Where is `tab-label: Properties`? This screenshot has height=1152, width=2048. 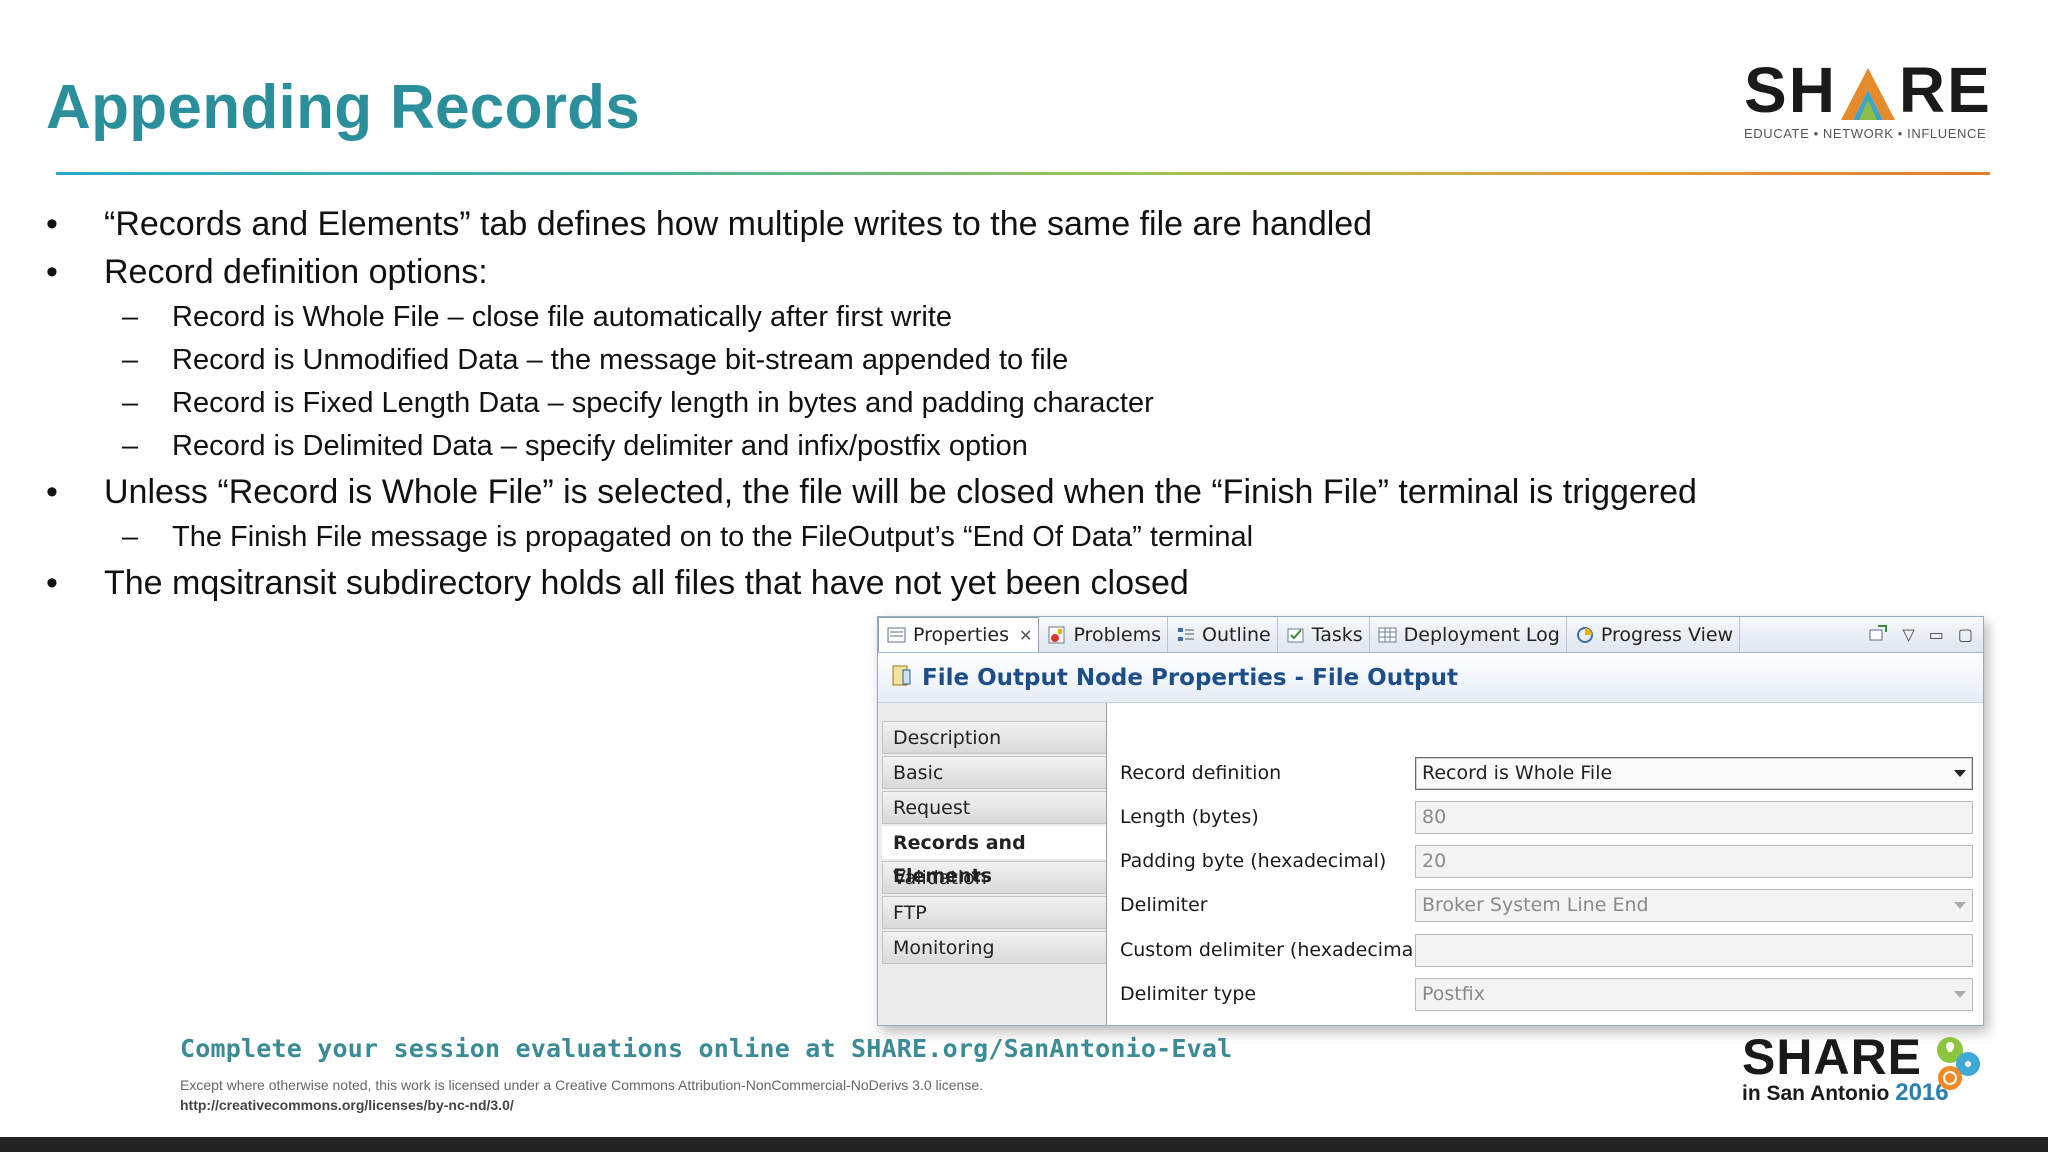 tab-label: Properties is located at coordinates (961, 635).